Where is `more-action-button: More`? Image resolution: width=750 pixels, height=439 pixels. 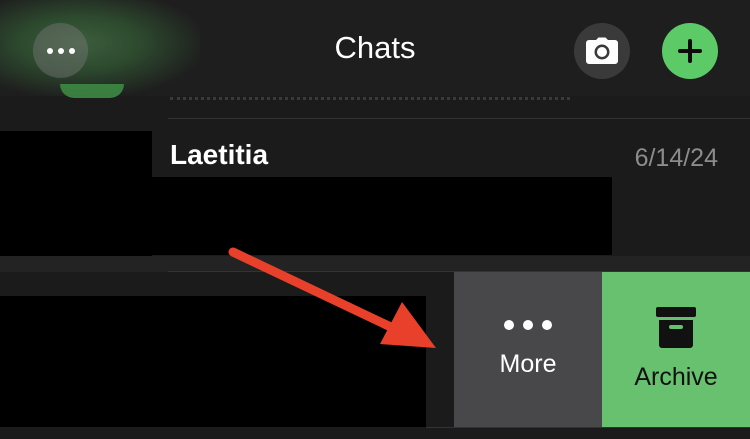 more-action-button: More is located at coordinates (528, 349).